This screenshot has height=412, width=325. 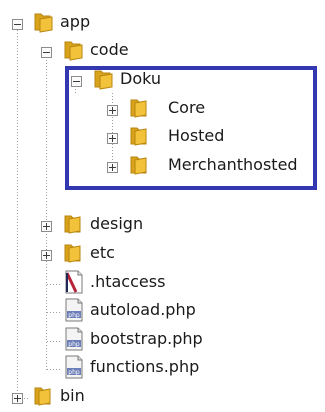 I want to click on tree-row-design: design, so click(x=80, y=226).